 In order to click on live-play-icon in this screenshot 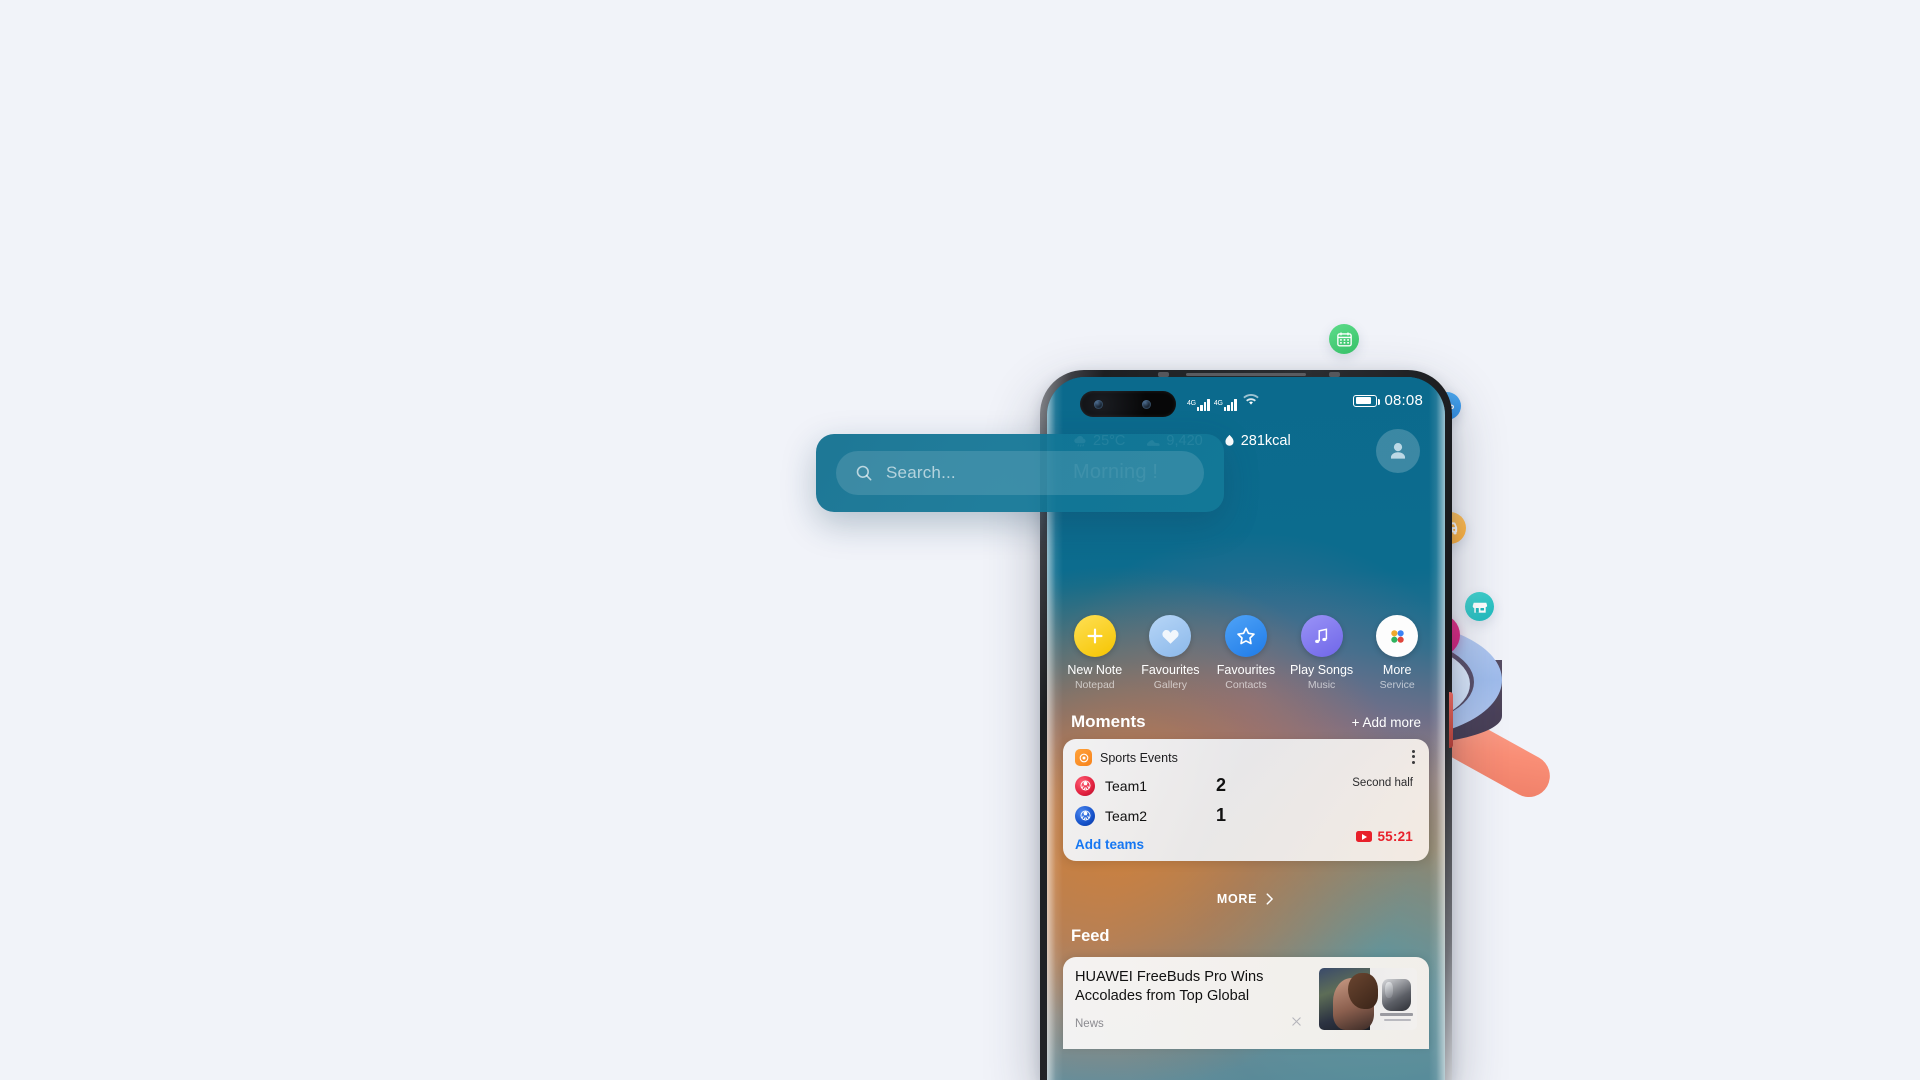, I will do `click(1364, 836)`.